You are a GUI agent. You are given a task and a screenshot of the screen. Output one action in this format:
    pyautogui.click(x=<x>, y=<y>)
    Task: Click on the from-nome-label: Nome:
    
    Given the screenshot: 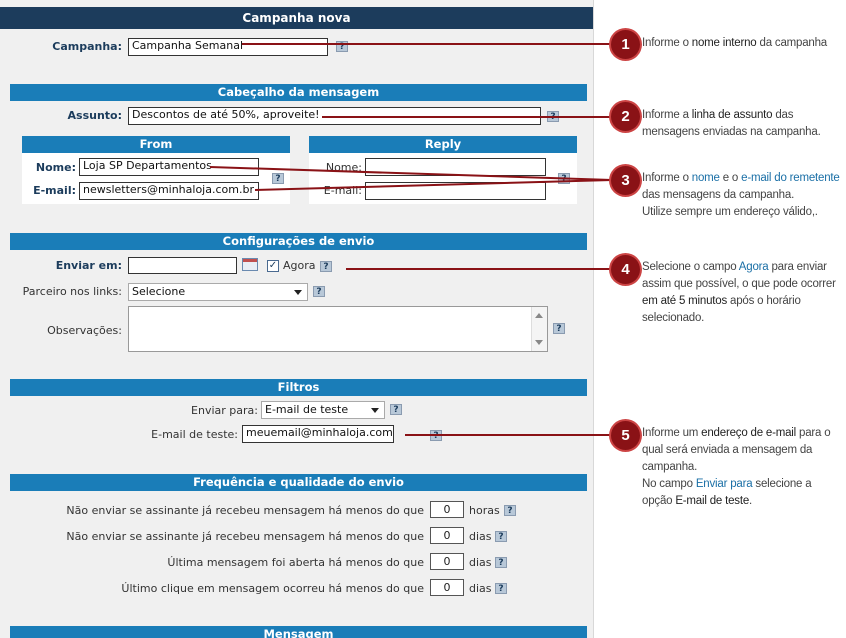 What is the action you would take?
    pyautogui.click(x=55, y=167)
    